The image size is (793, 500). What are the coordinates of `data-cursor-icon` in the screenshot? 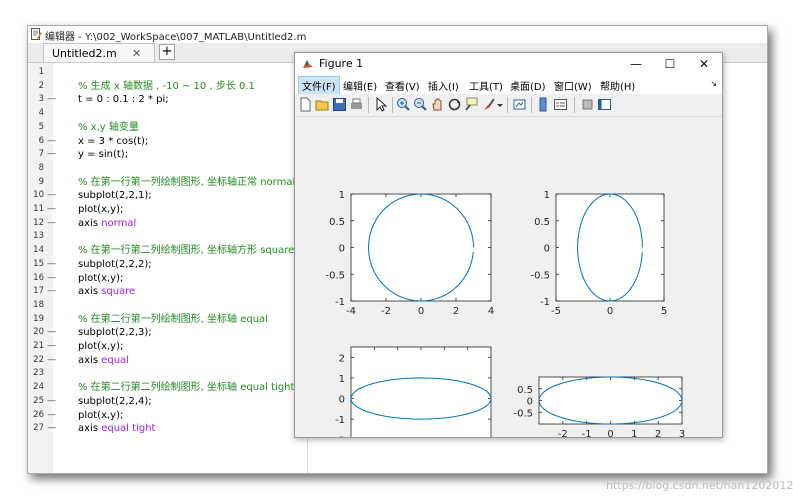 It's located at (471, 104).